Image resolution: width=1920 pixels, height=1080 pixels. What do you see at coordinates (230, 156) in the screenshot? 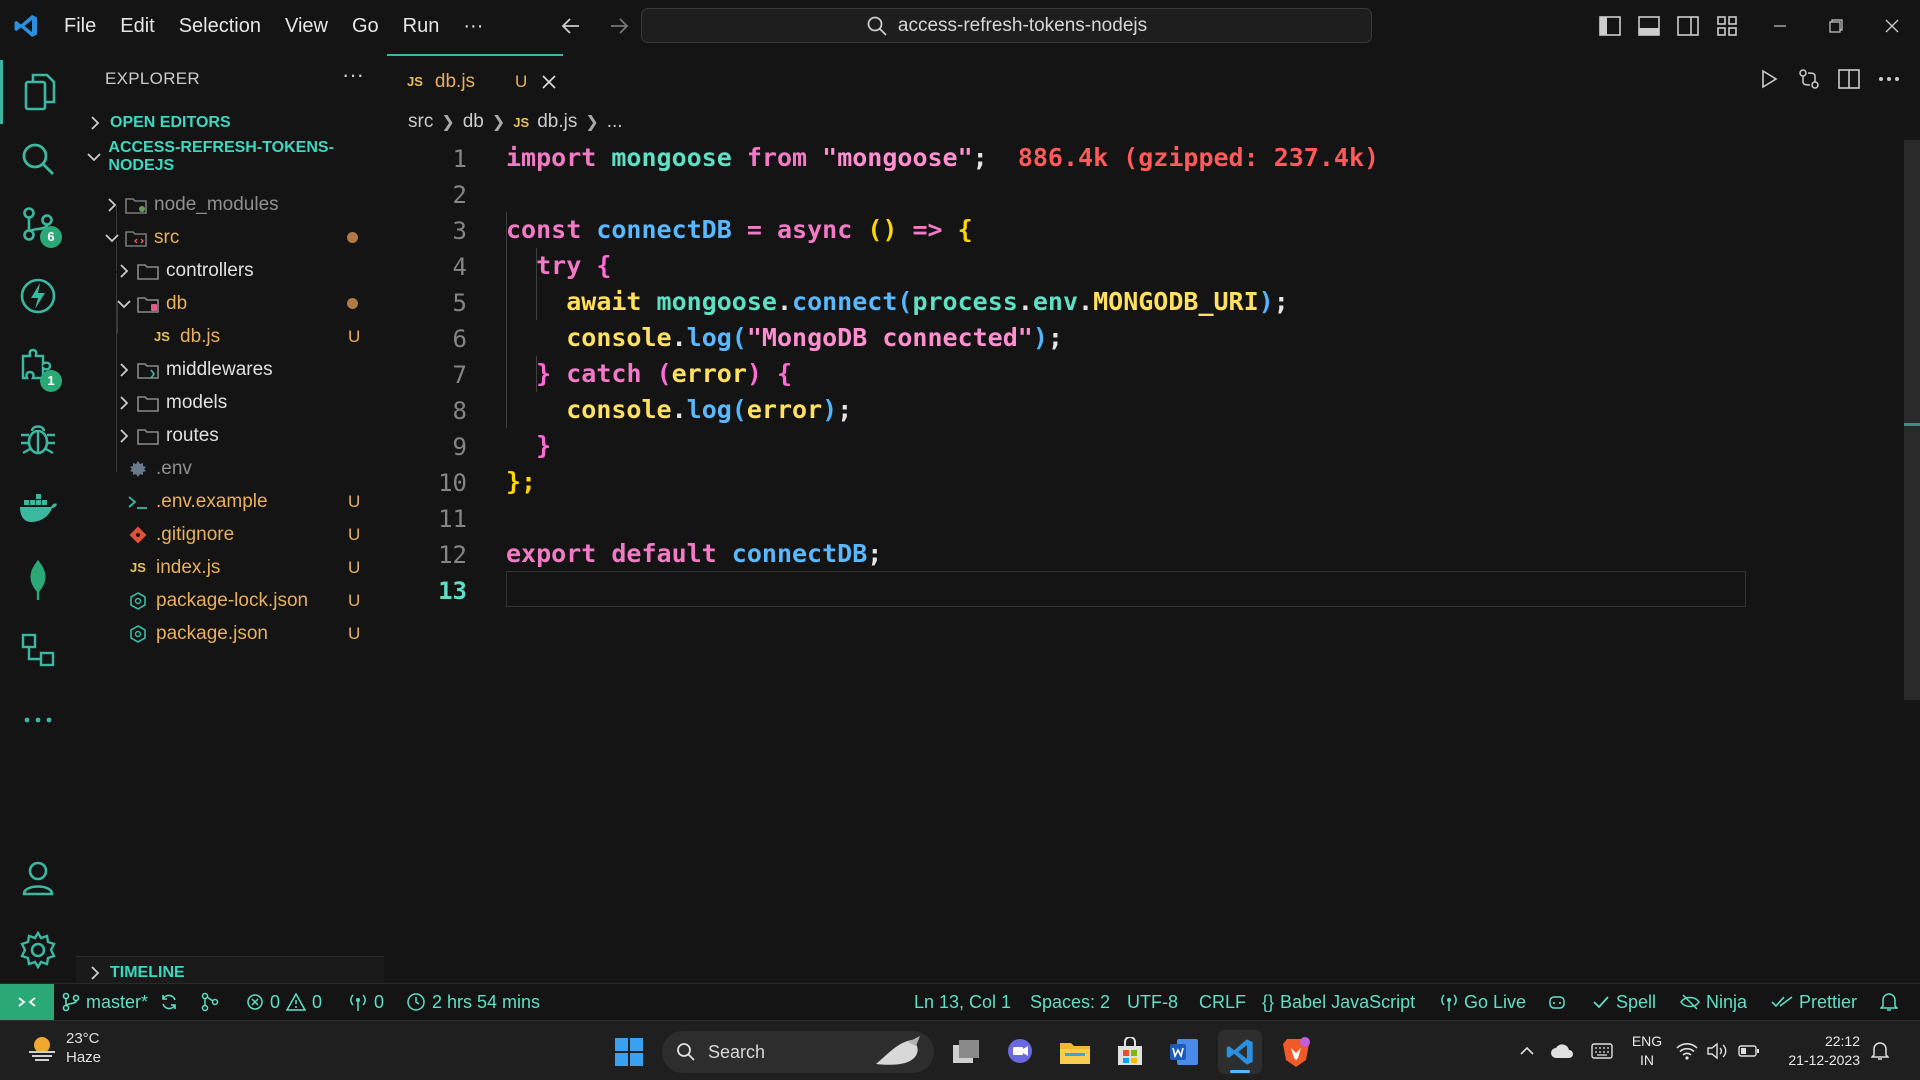
I see `project-folder-header: ACCESS-REFRESH-TOKENS-NODEJS` at bounding box center [230, 156].